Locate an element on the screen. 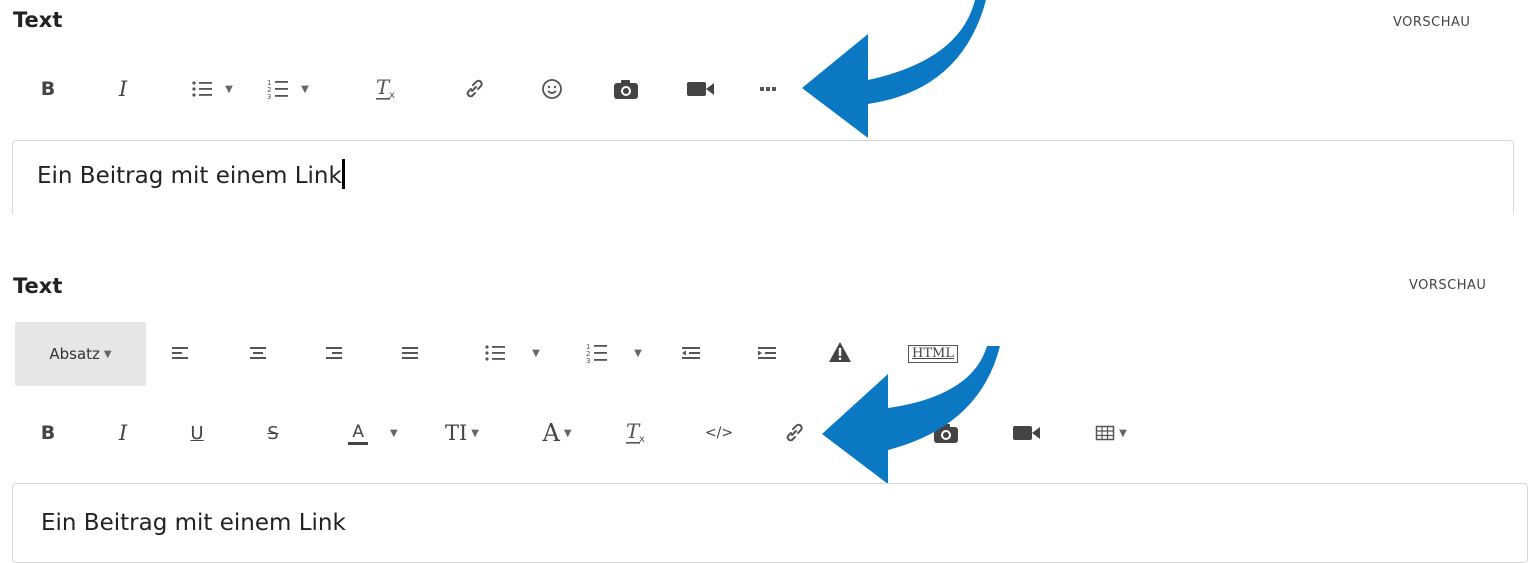 Image resolution: width=1533 pixels, height=563 pixels. outdent-button is located at coordinates (691, 353).